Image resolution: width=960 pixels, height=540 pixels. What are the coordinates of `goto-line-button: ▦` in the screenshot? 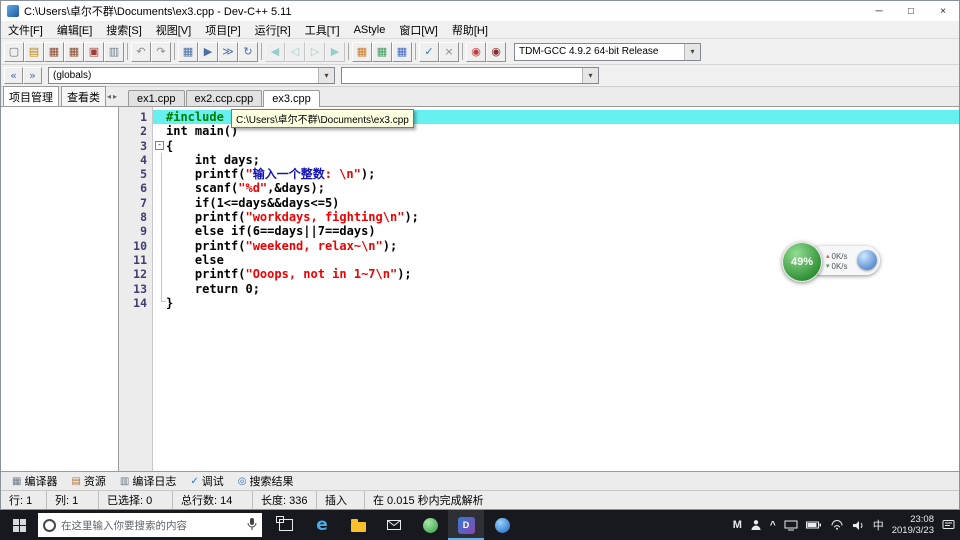 It's located at (402, 51).